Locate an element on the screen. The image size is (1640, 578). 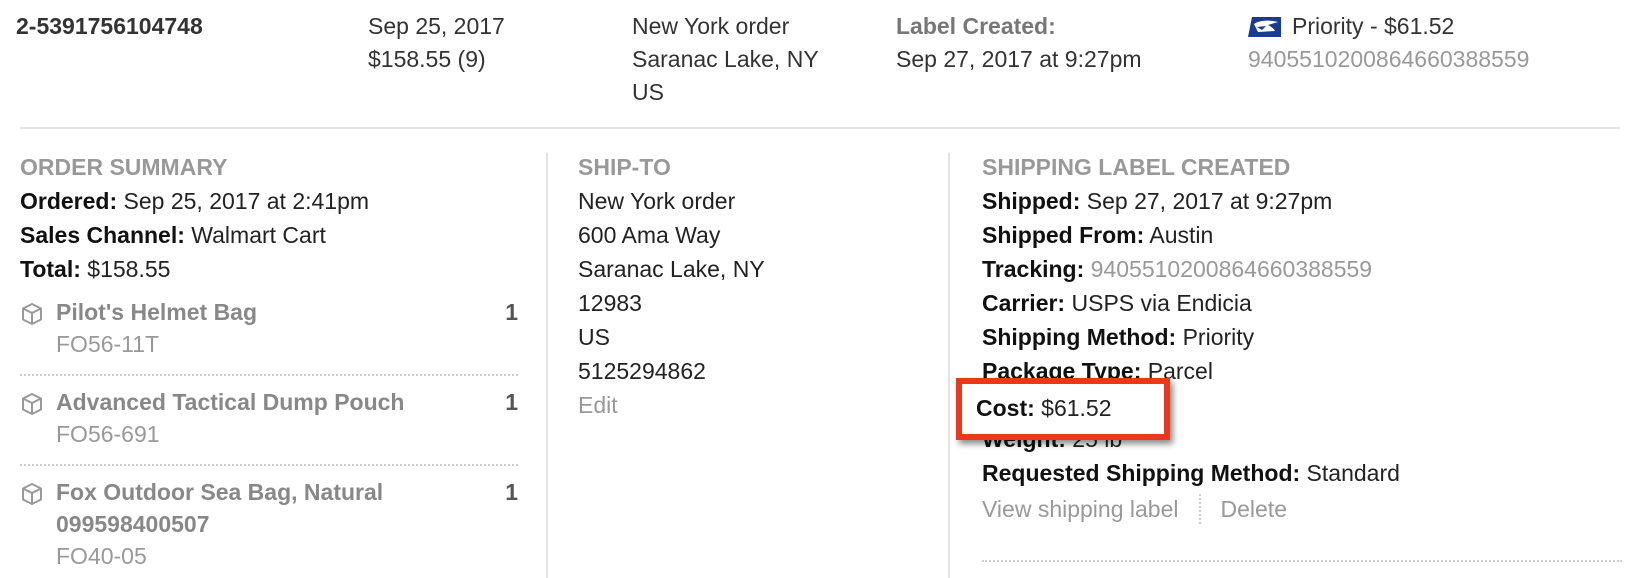
carrier-value: USPS via Endicia is located at coordinates (1161, 303).